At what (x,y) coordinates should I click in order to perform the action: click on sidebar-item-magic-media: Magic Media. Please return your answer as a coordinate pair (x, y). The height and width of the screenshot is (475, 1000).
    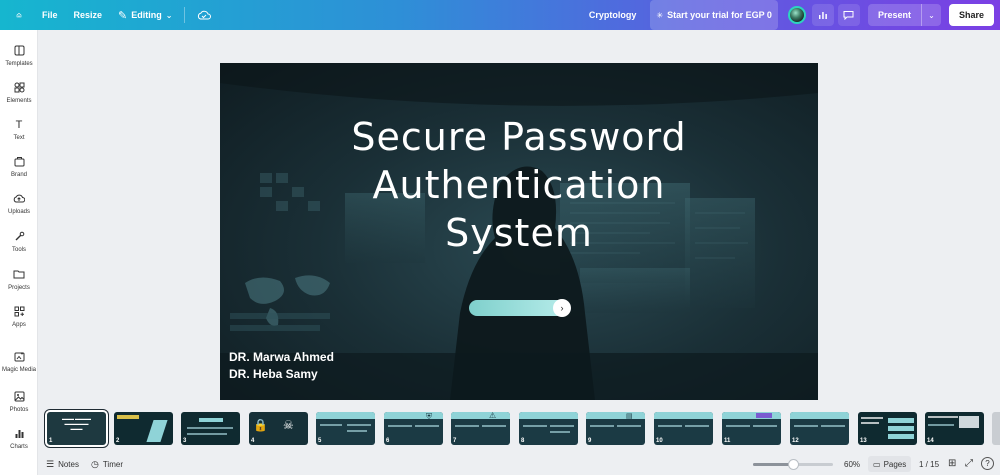
    Looking at the image, I should click on (19, 362).